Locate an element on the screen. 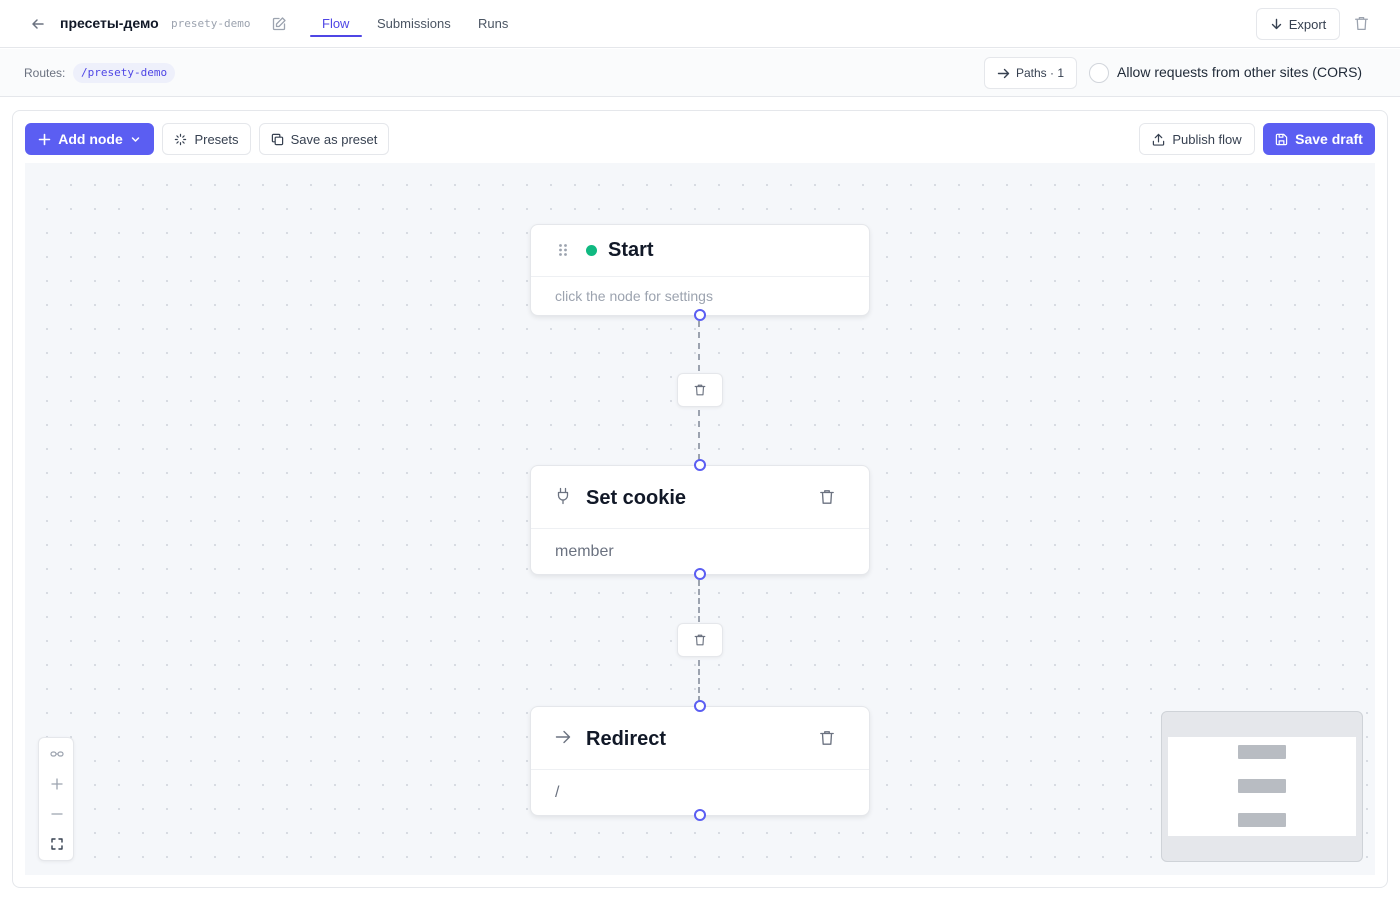 The image size is (1400, 900). download-icon is located at coordinates (1276, 24).